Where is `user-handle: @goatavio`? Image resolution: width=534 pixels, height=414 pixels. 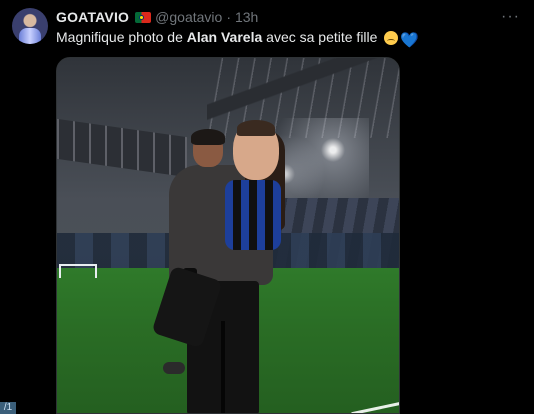
user-handle: @goatavio is located at coordinates (188, 17).